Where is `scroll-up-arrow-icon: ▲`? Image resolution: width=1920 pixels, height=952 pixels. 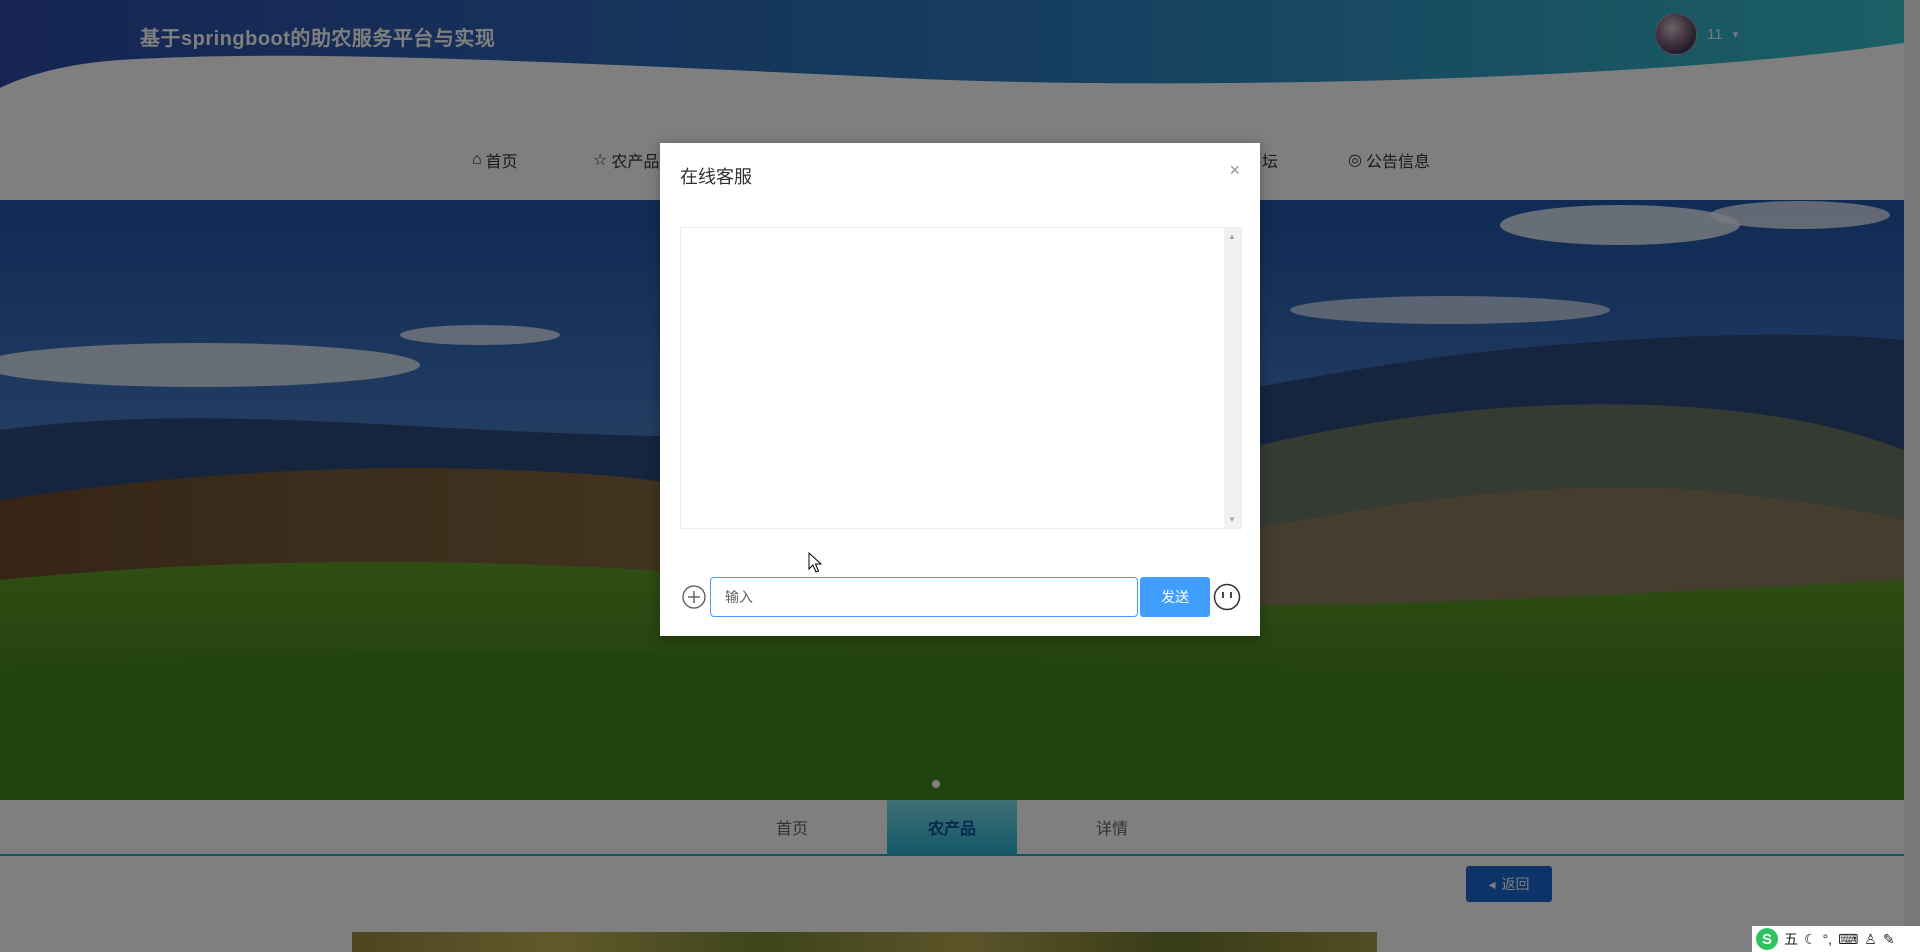
scroll-up-arrow-icon: ▲ is located at coordinates (1232, 236).